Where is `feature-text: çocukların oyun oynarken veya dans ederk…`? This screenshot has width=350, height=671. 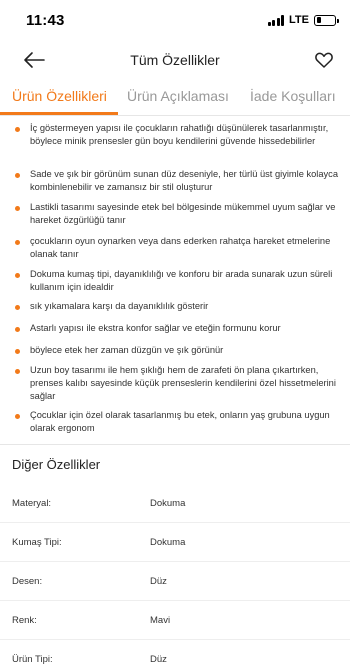 feature-text: çocukların oyun oynarken veya dans ederk… is located at coordinates (180, 247).